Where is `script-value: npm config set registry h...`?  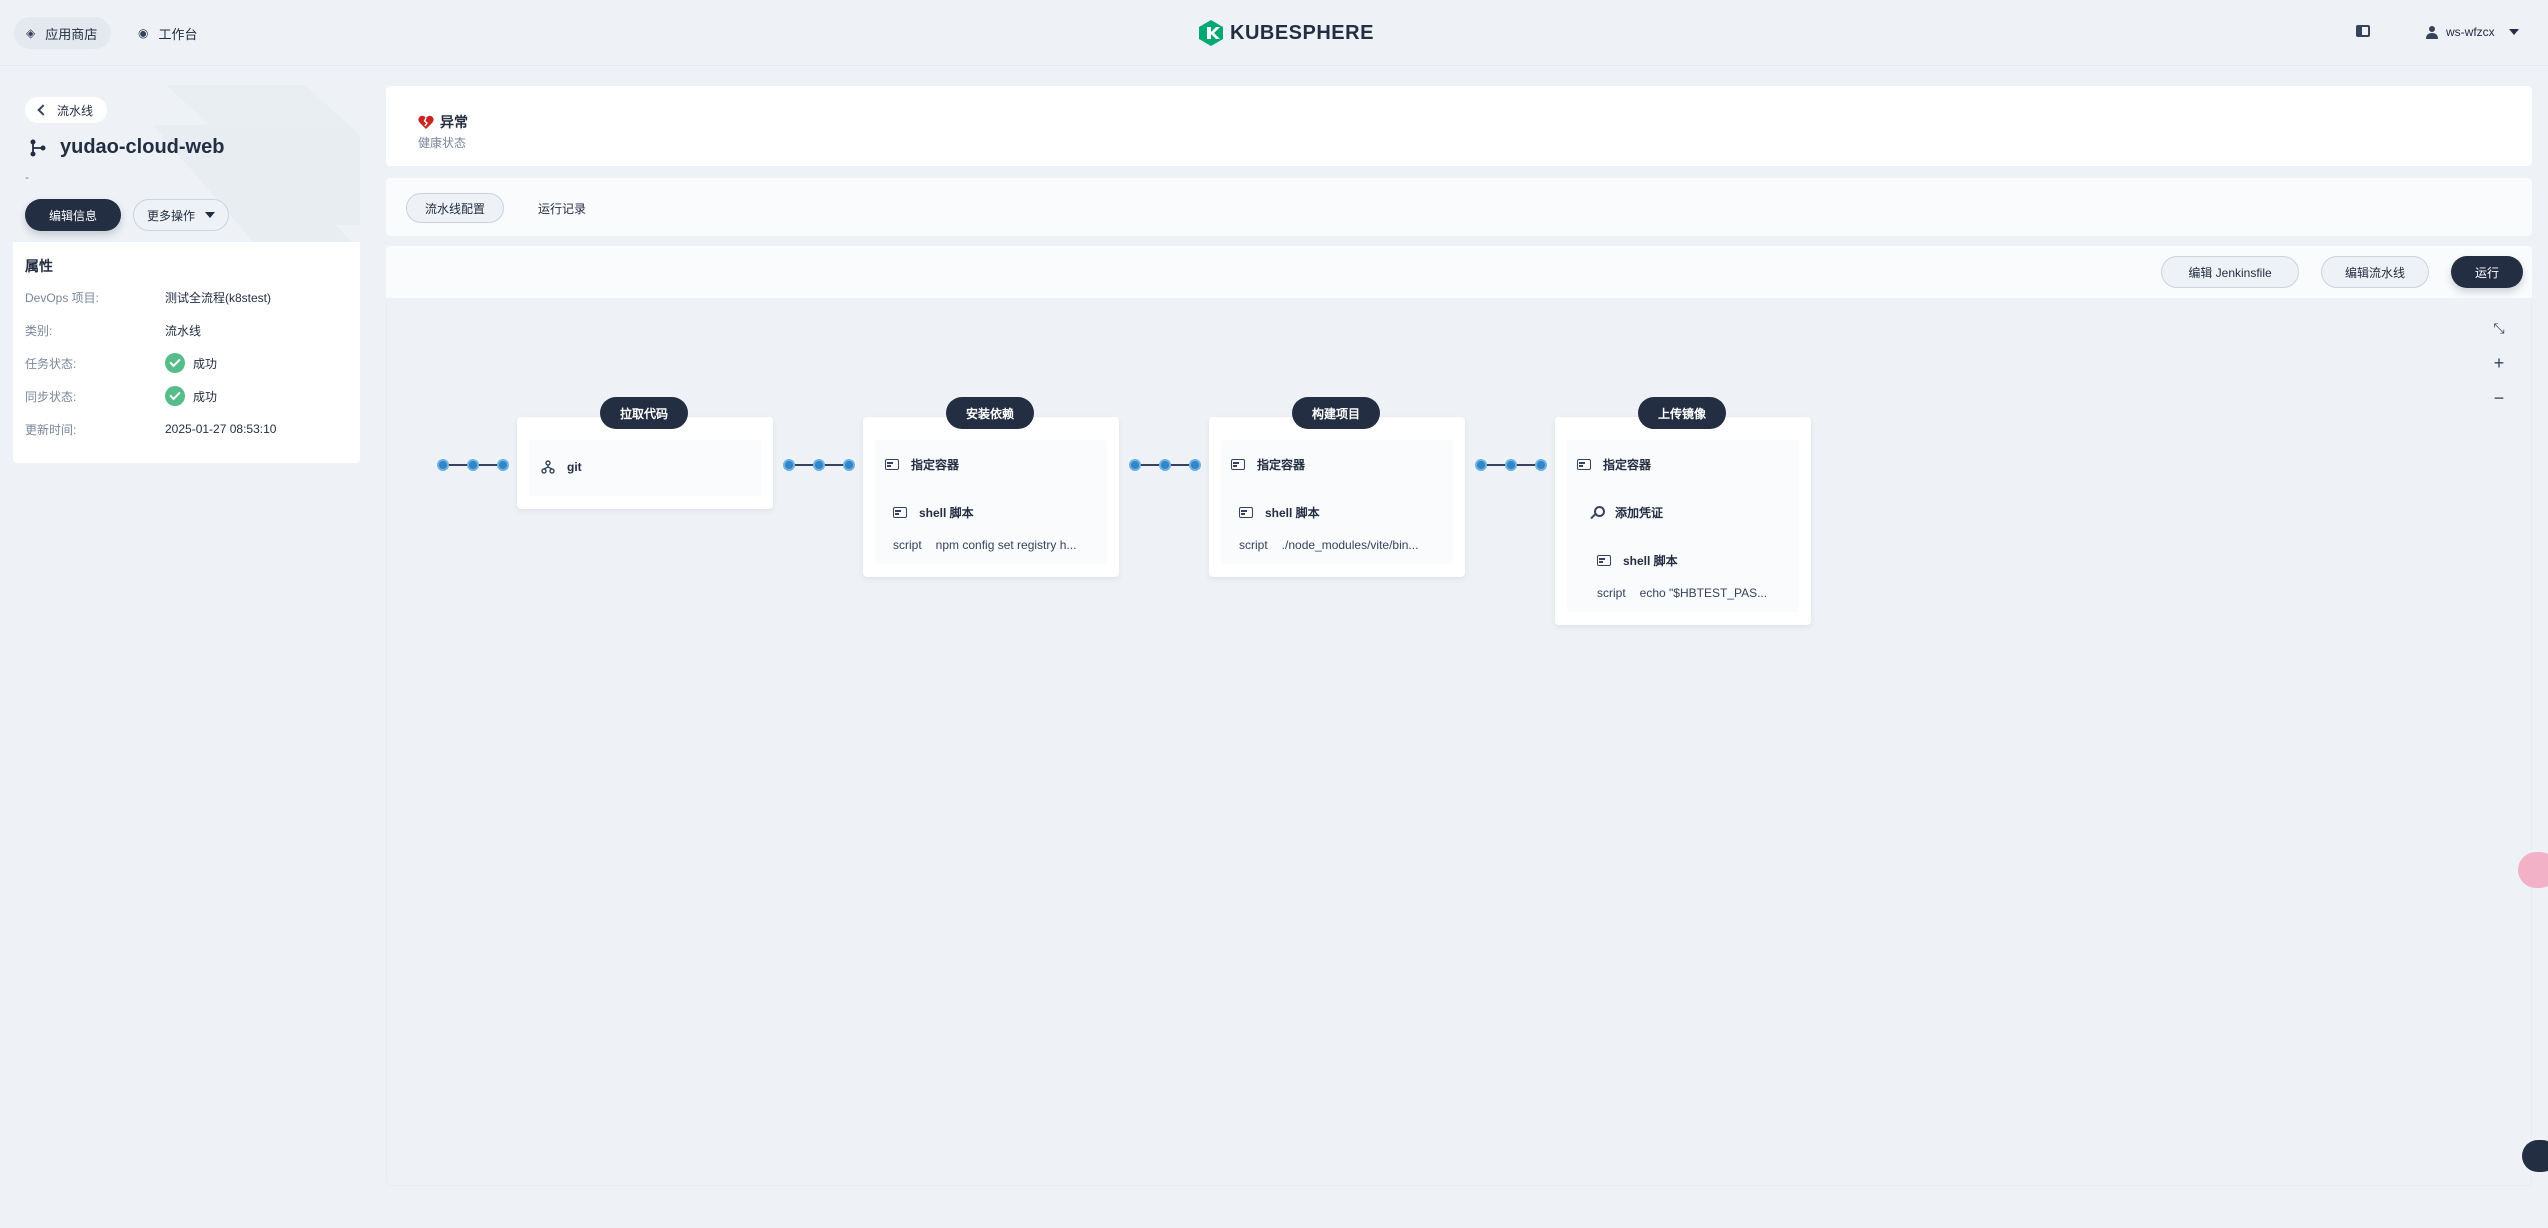 script-value: npm config set registry h... is located at coordinates (1006, 545).